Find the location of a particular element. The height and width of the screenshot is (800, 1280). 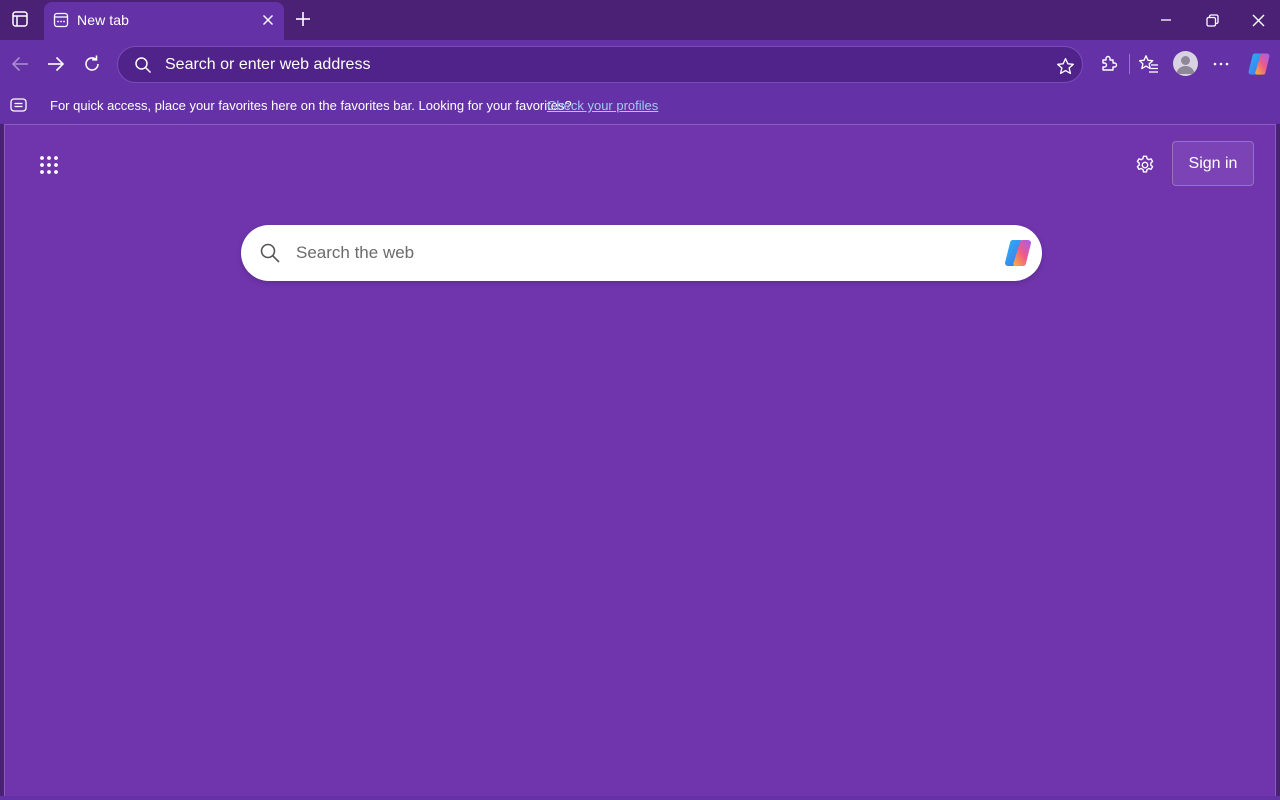

address-bar: Search or enter web address is located at coordinates (600, 64).